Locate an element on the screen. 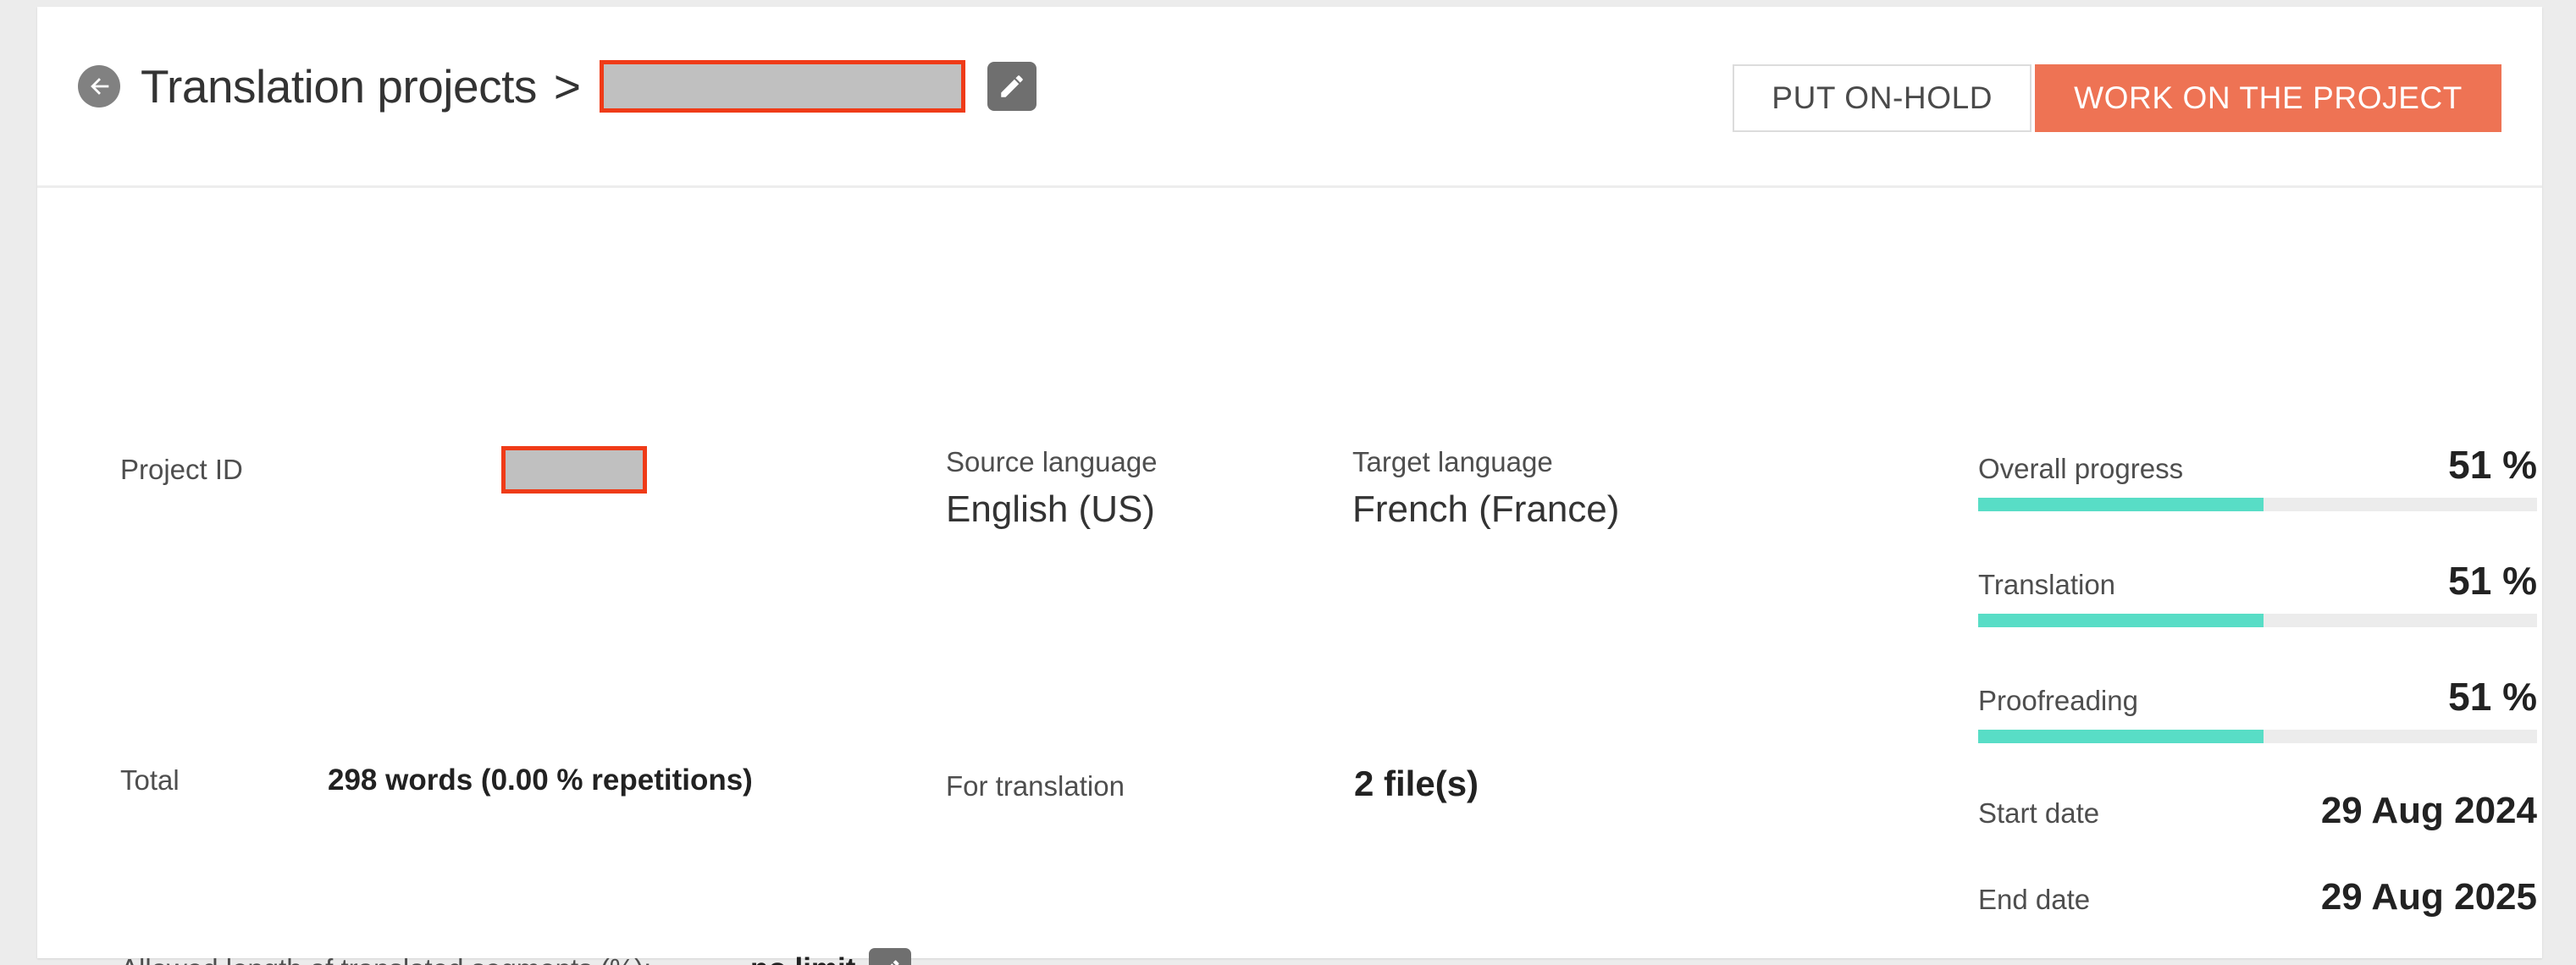 Image resolution: width=2576 pixels, height=965 pixels. progress-item-overall: Overall progress 51 % is located at coordinates (2257, 476).